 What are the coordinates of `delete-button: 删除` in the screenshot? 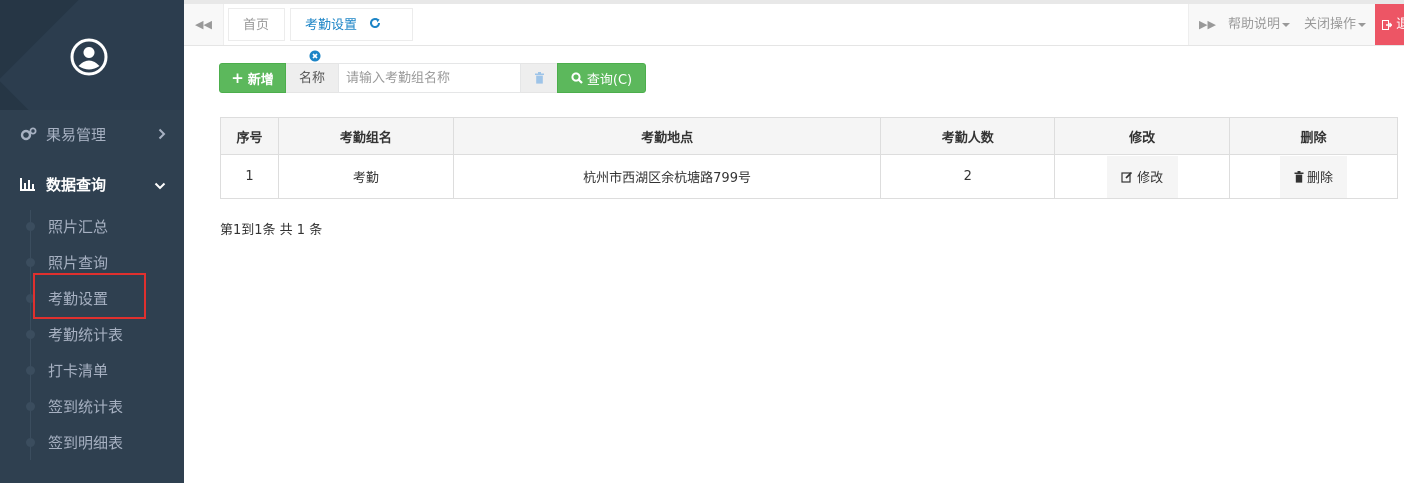 It's located at (1314, 176).